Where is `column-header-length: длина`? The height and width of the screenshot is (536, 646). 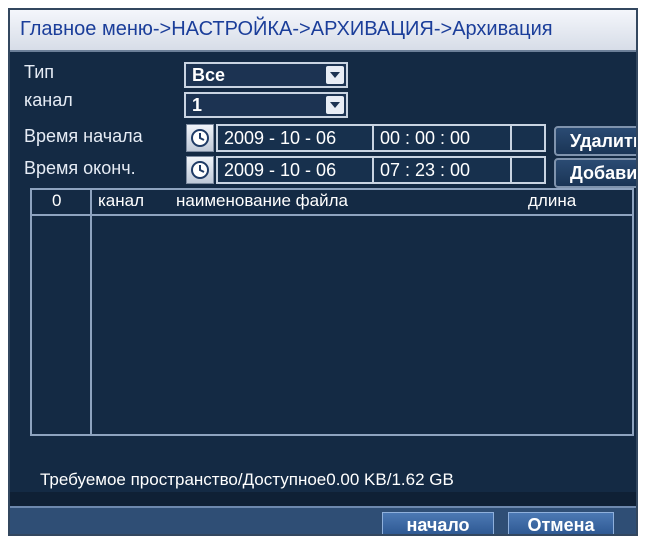 column-header-length: длина is located at coordinates (552, 200).